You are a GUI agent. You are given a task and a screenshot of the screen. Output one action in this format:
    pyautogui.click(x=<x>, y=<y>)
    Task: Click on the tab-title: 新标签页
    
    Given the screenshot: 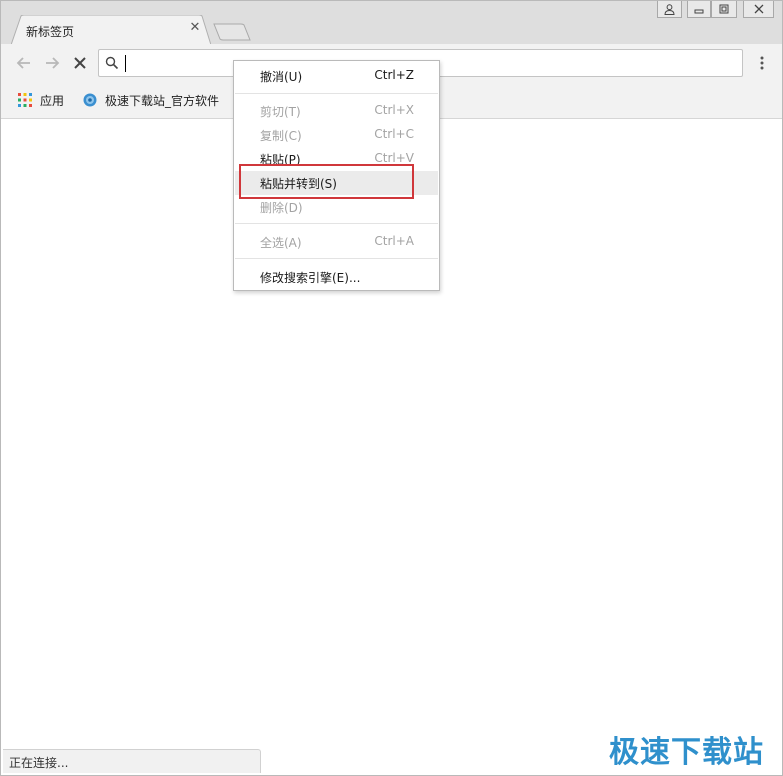 What is the action you would take?
    pyautogui.click(x=50, y=32)
    